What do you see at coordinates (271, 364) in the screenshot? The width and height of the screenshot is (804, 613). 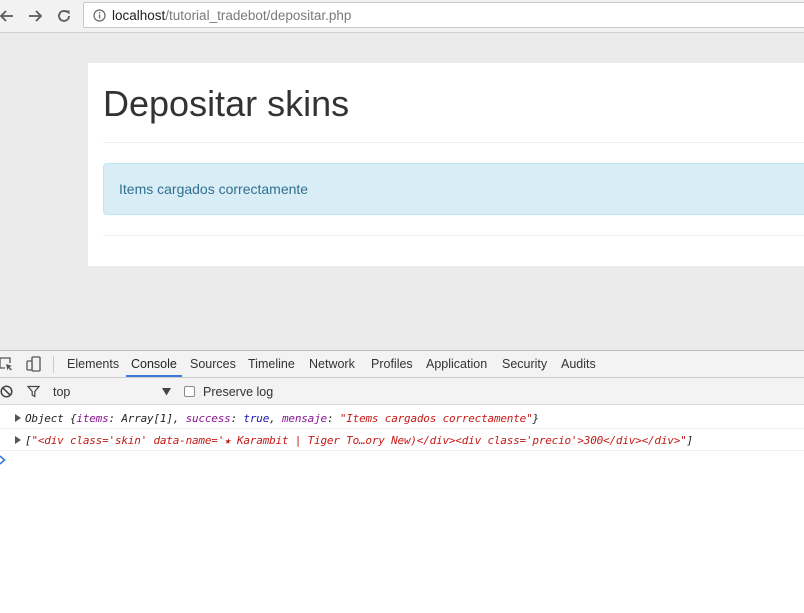 I see `tab-timeline: Timeline` at bounding box center [271, 364].